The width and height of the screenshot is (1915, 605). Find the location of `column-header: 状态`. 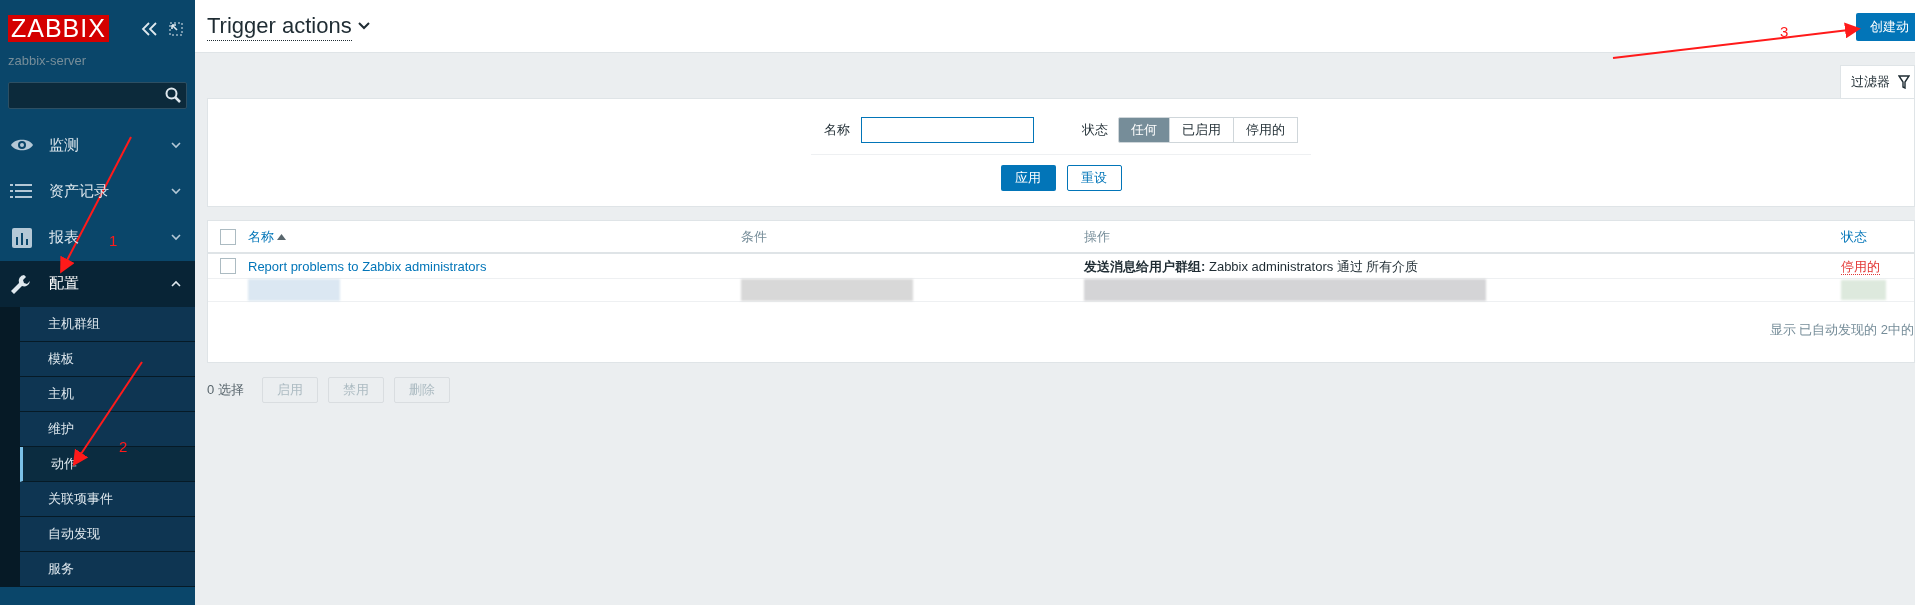

column-header: 状态 is located at coordinates (1854, 236).